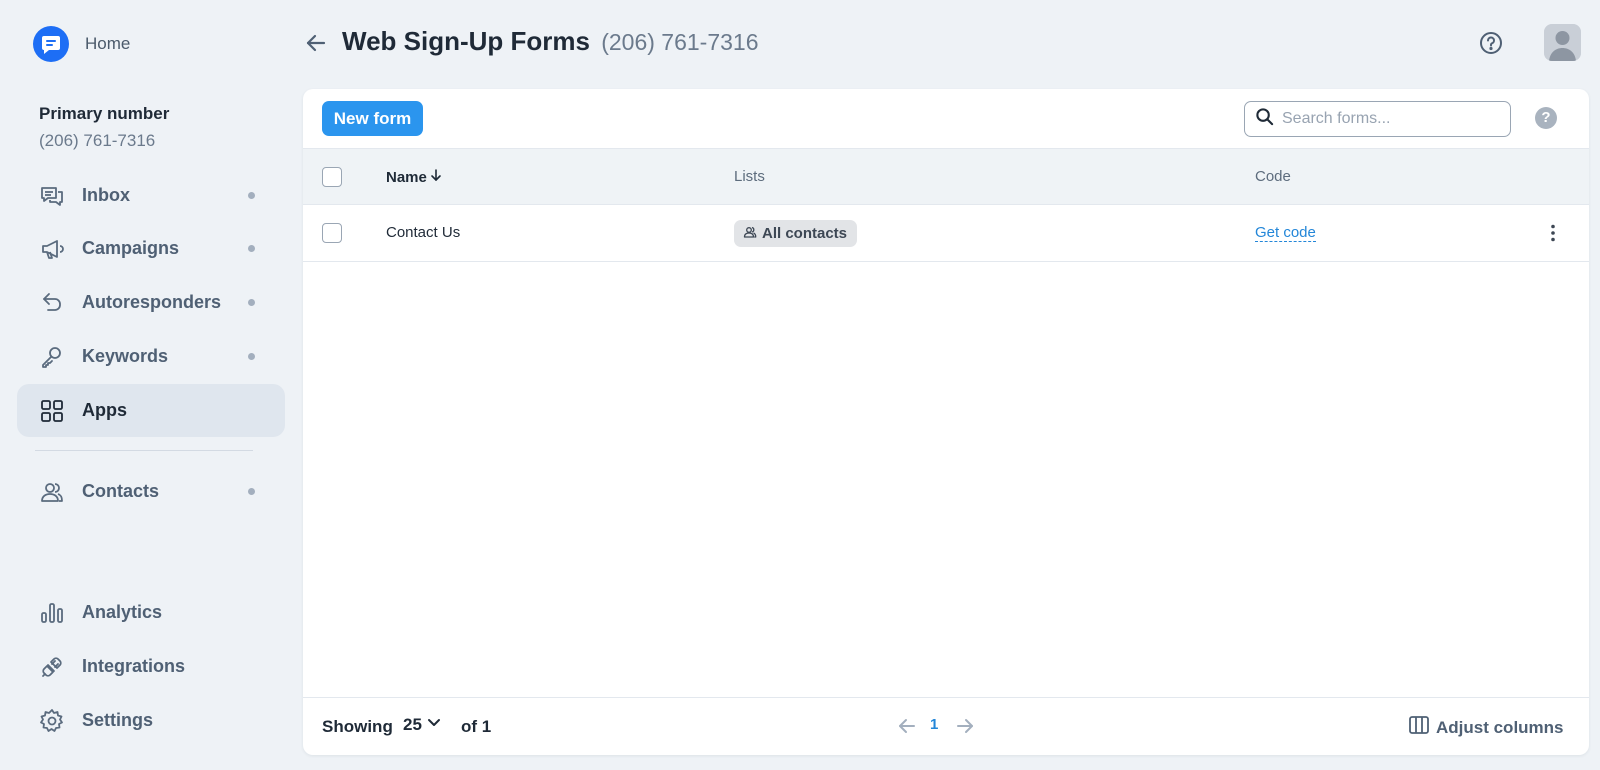 Image resolution: width=1600 pixels, height=770 pixels. Describe the element at coordinates (749, 176) in the screenshot. I see `column-header-lists: Lists` at that location.